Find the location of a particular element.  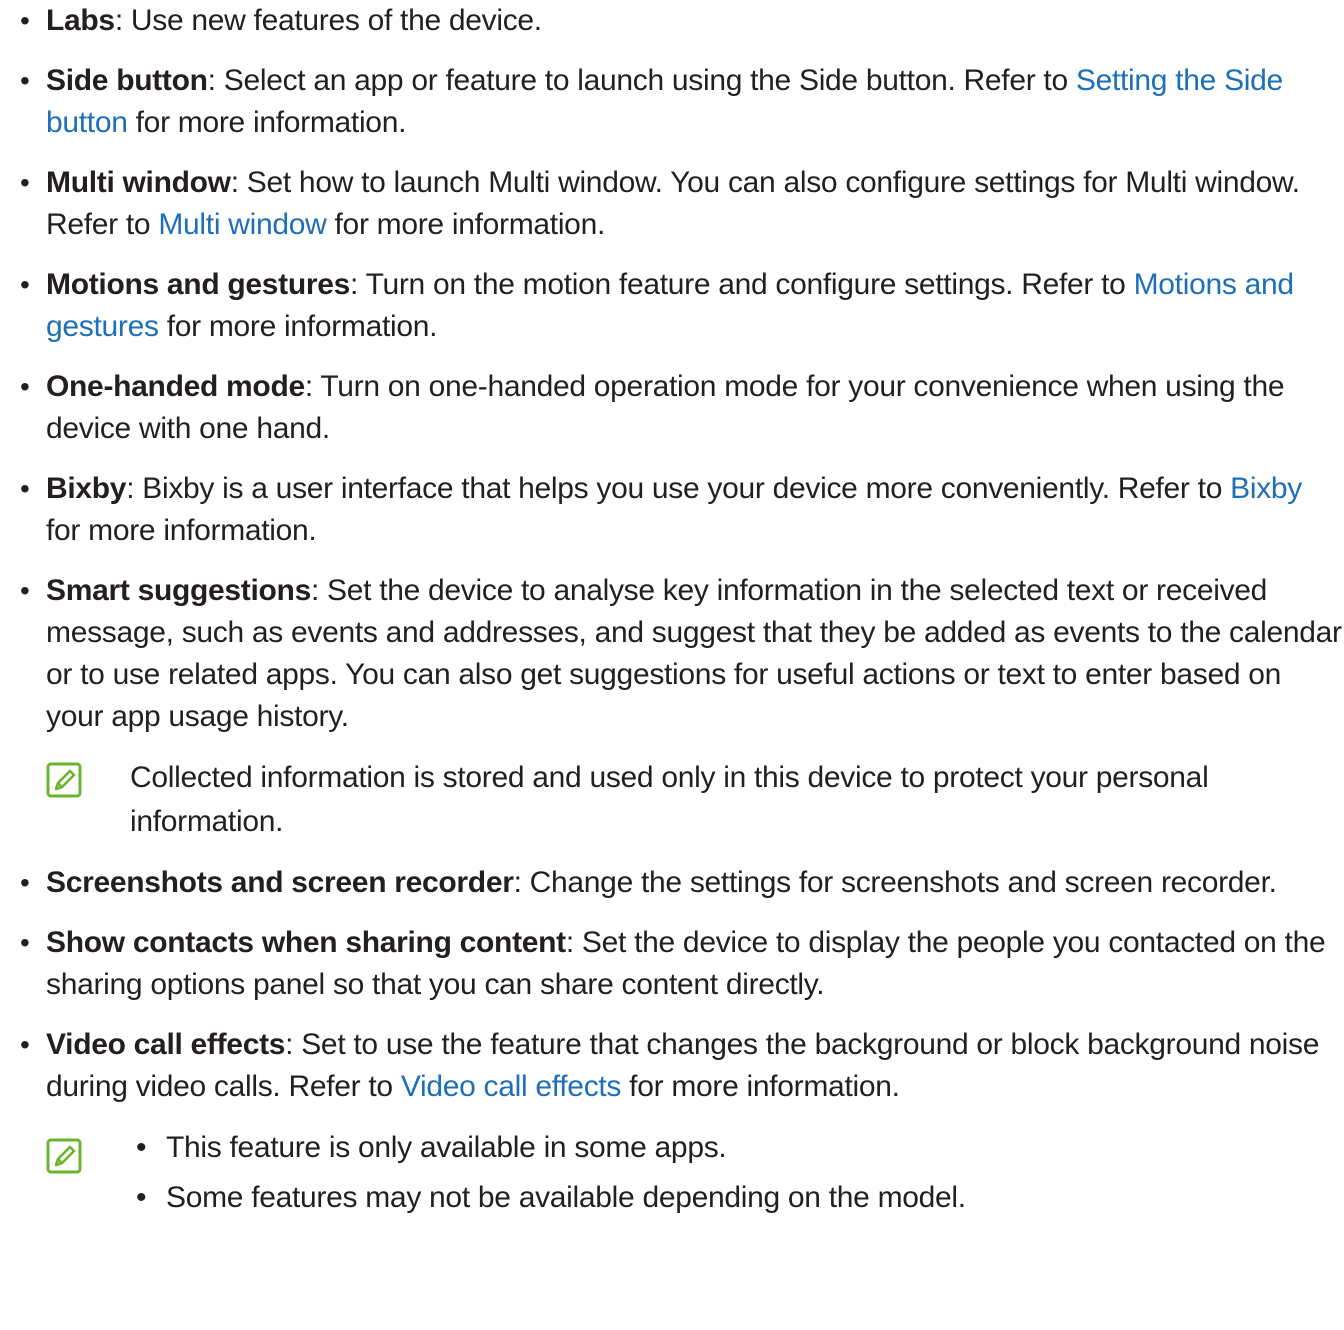

term: Smart suggestions is located at coordinates (178, 590).